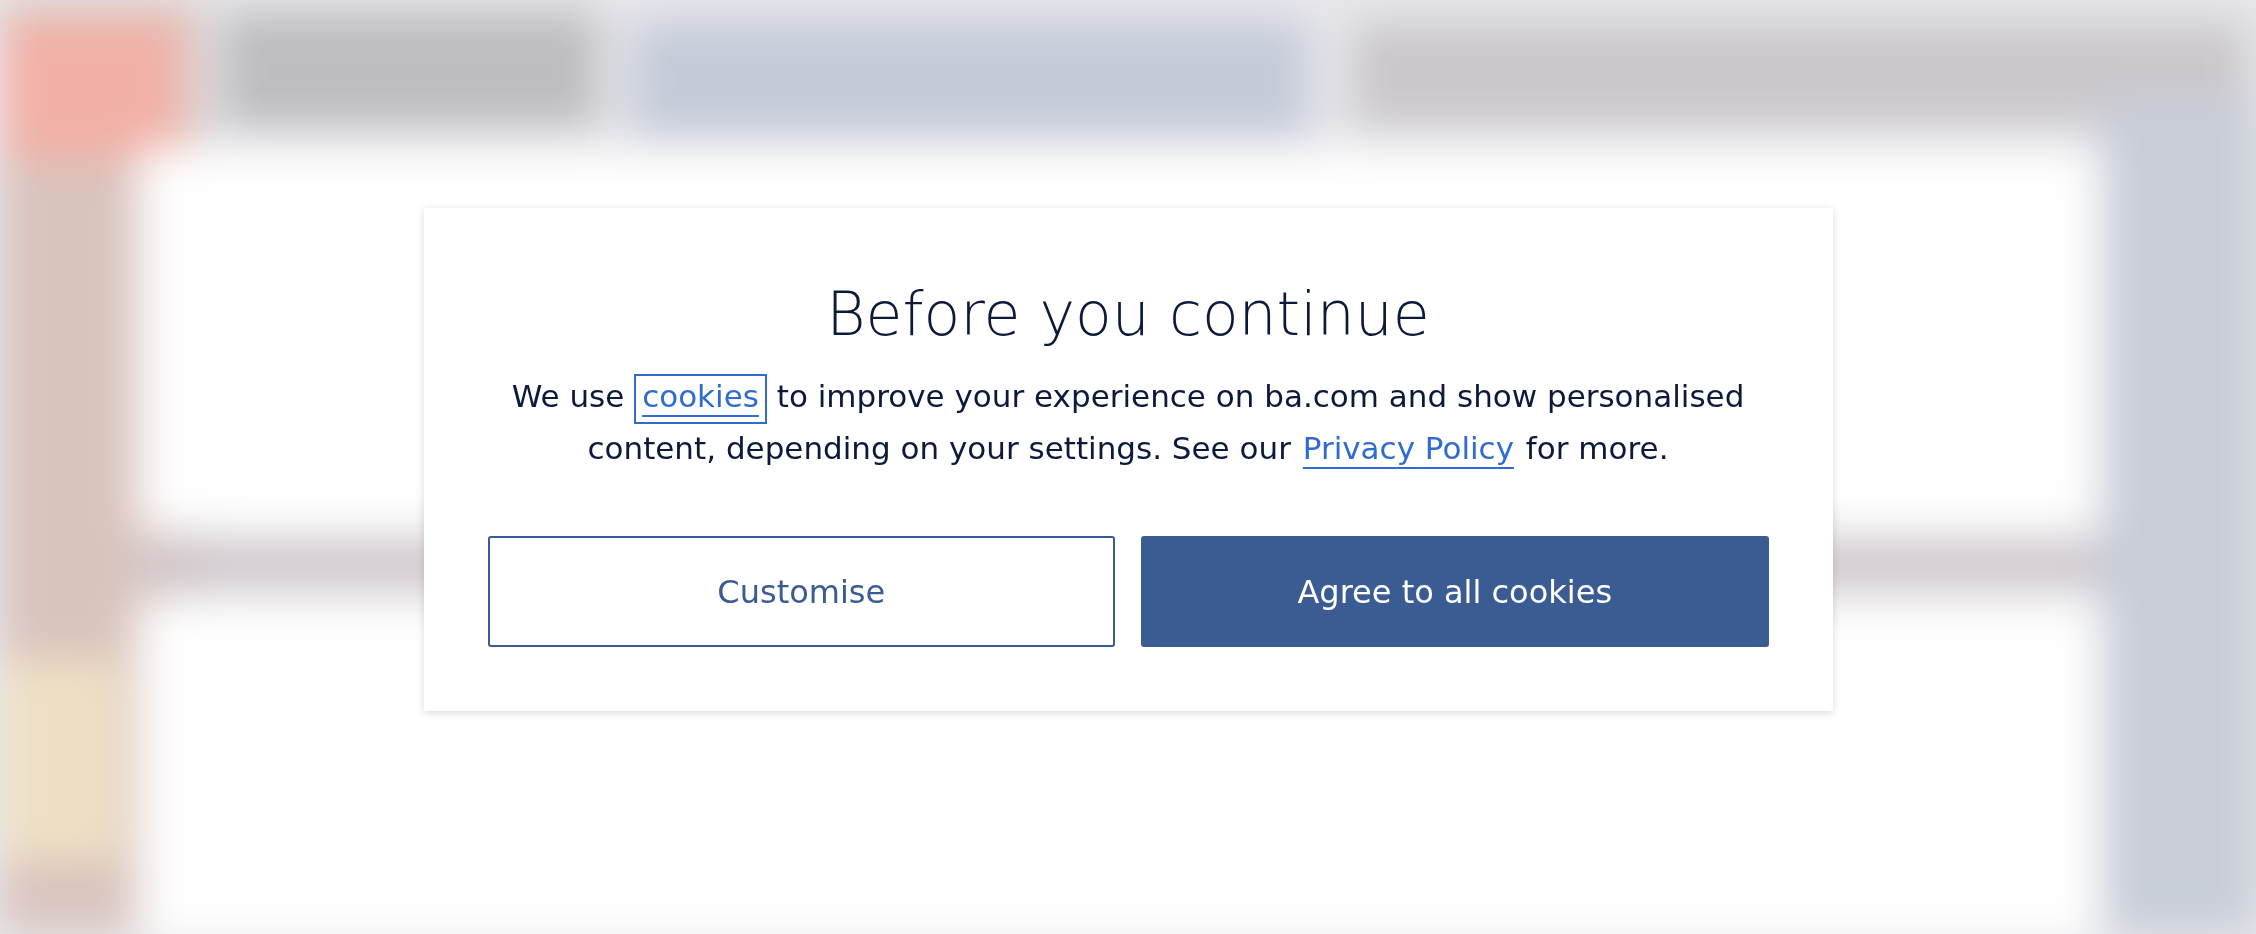 This screenshot has height=934, width=2256. What do you see at coordinates (1128, 424) in the screenshot?
I see `cookie-message: We use cookies to improve your experience on ba.com and show personalised content, depending on your settings. See our Privacy Policy for more.` at bounding box center [1128, 424].